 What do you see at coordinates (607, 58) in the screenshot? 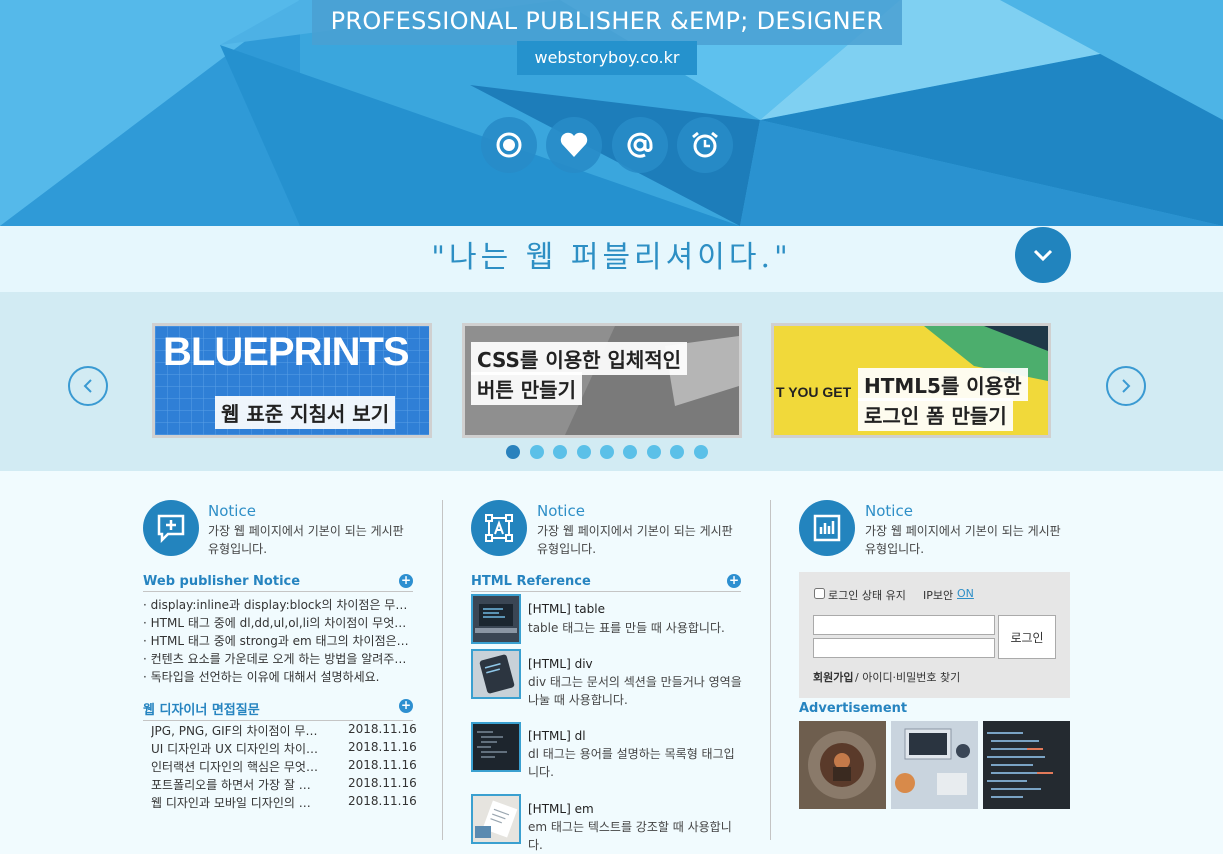
I see `site-url: webstoryboy.co.kr` at bounding box center [607, 58].